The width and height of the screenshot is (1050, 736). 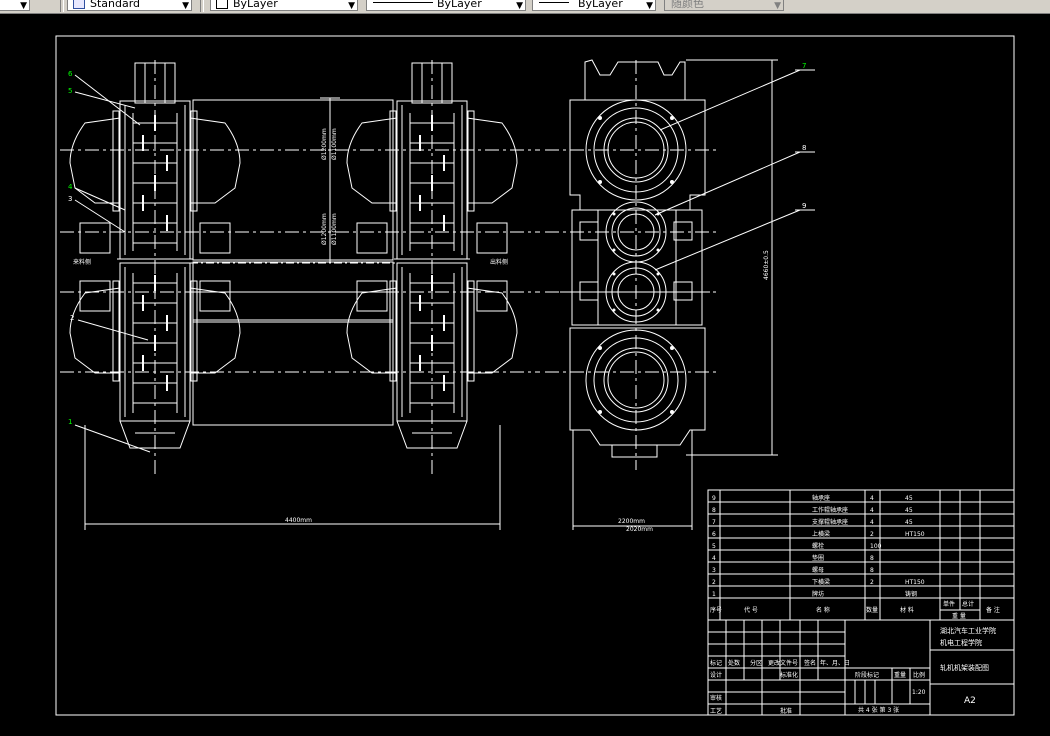 What do you see at coordinates (631, 521) in the screenshot?
I see `dim-side-width-1: 2200mm` at bounding box center [631, 521].